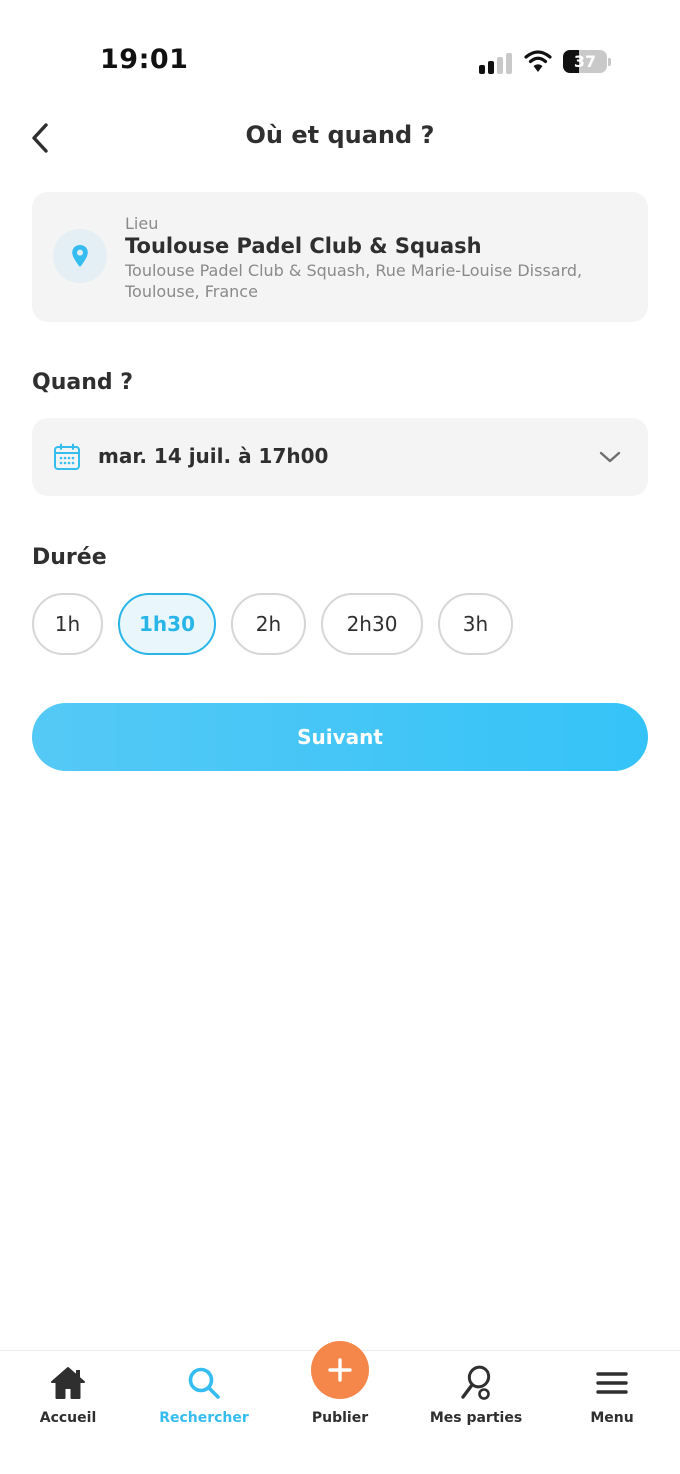 The height and width of the screenshot is (1474, 680). What do you see at coordinates (69, 557) in the screenshot?
I see `duration-section-title: Durée` at bounding box center [69, 557].